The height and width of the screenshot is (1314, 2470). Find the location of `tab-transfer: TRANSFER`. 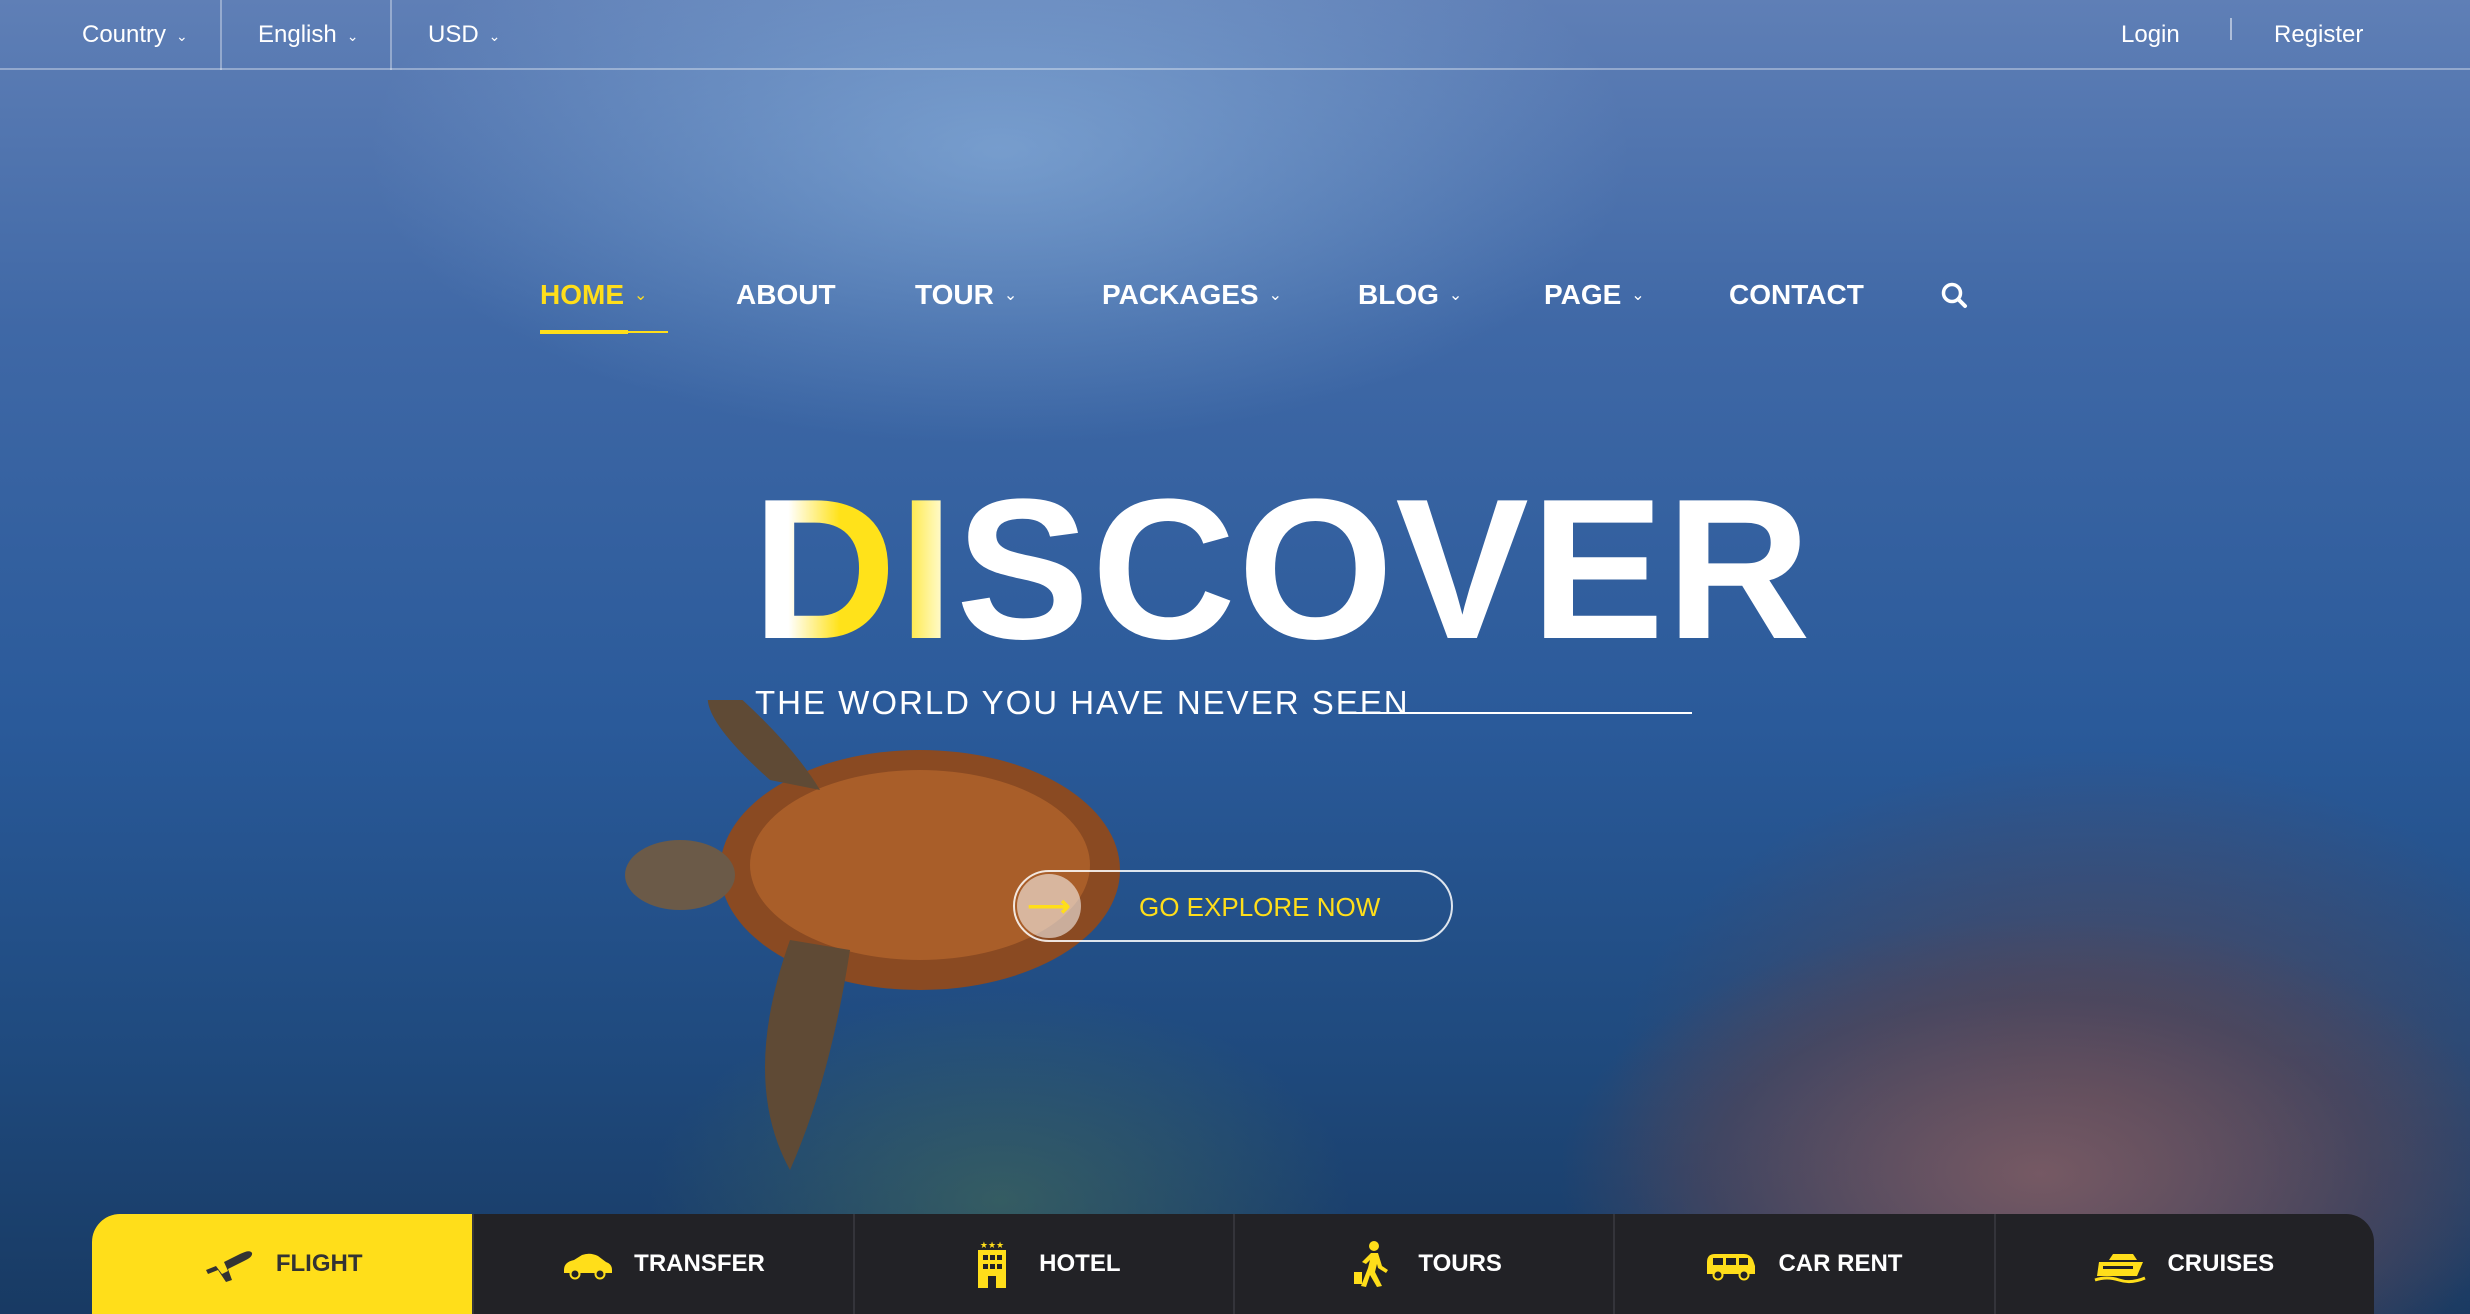

tab-transfer: TRANSFER is located at coordinates (662, 1264).